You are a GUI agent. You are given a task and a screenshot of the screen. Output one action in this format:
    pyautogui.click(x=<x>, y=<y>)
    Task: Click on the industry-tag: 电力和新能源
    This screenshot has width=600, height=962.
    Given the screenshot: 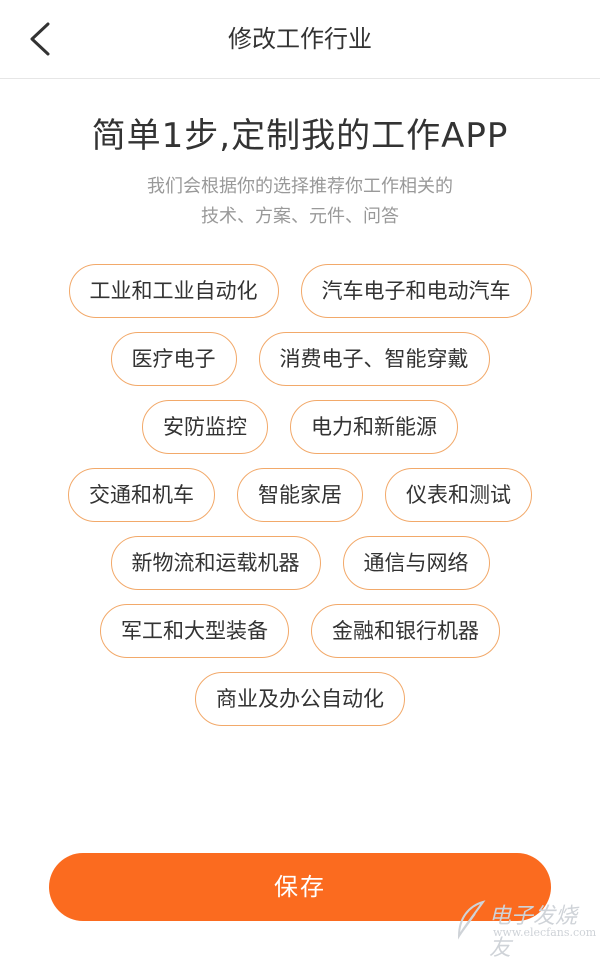 What is the action you would take?
    pyautogui.click(x=374, y=427)
    